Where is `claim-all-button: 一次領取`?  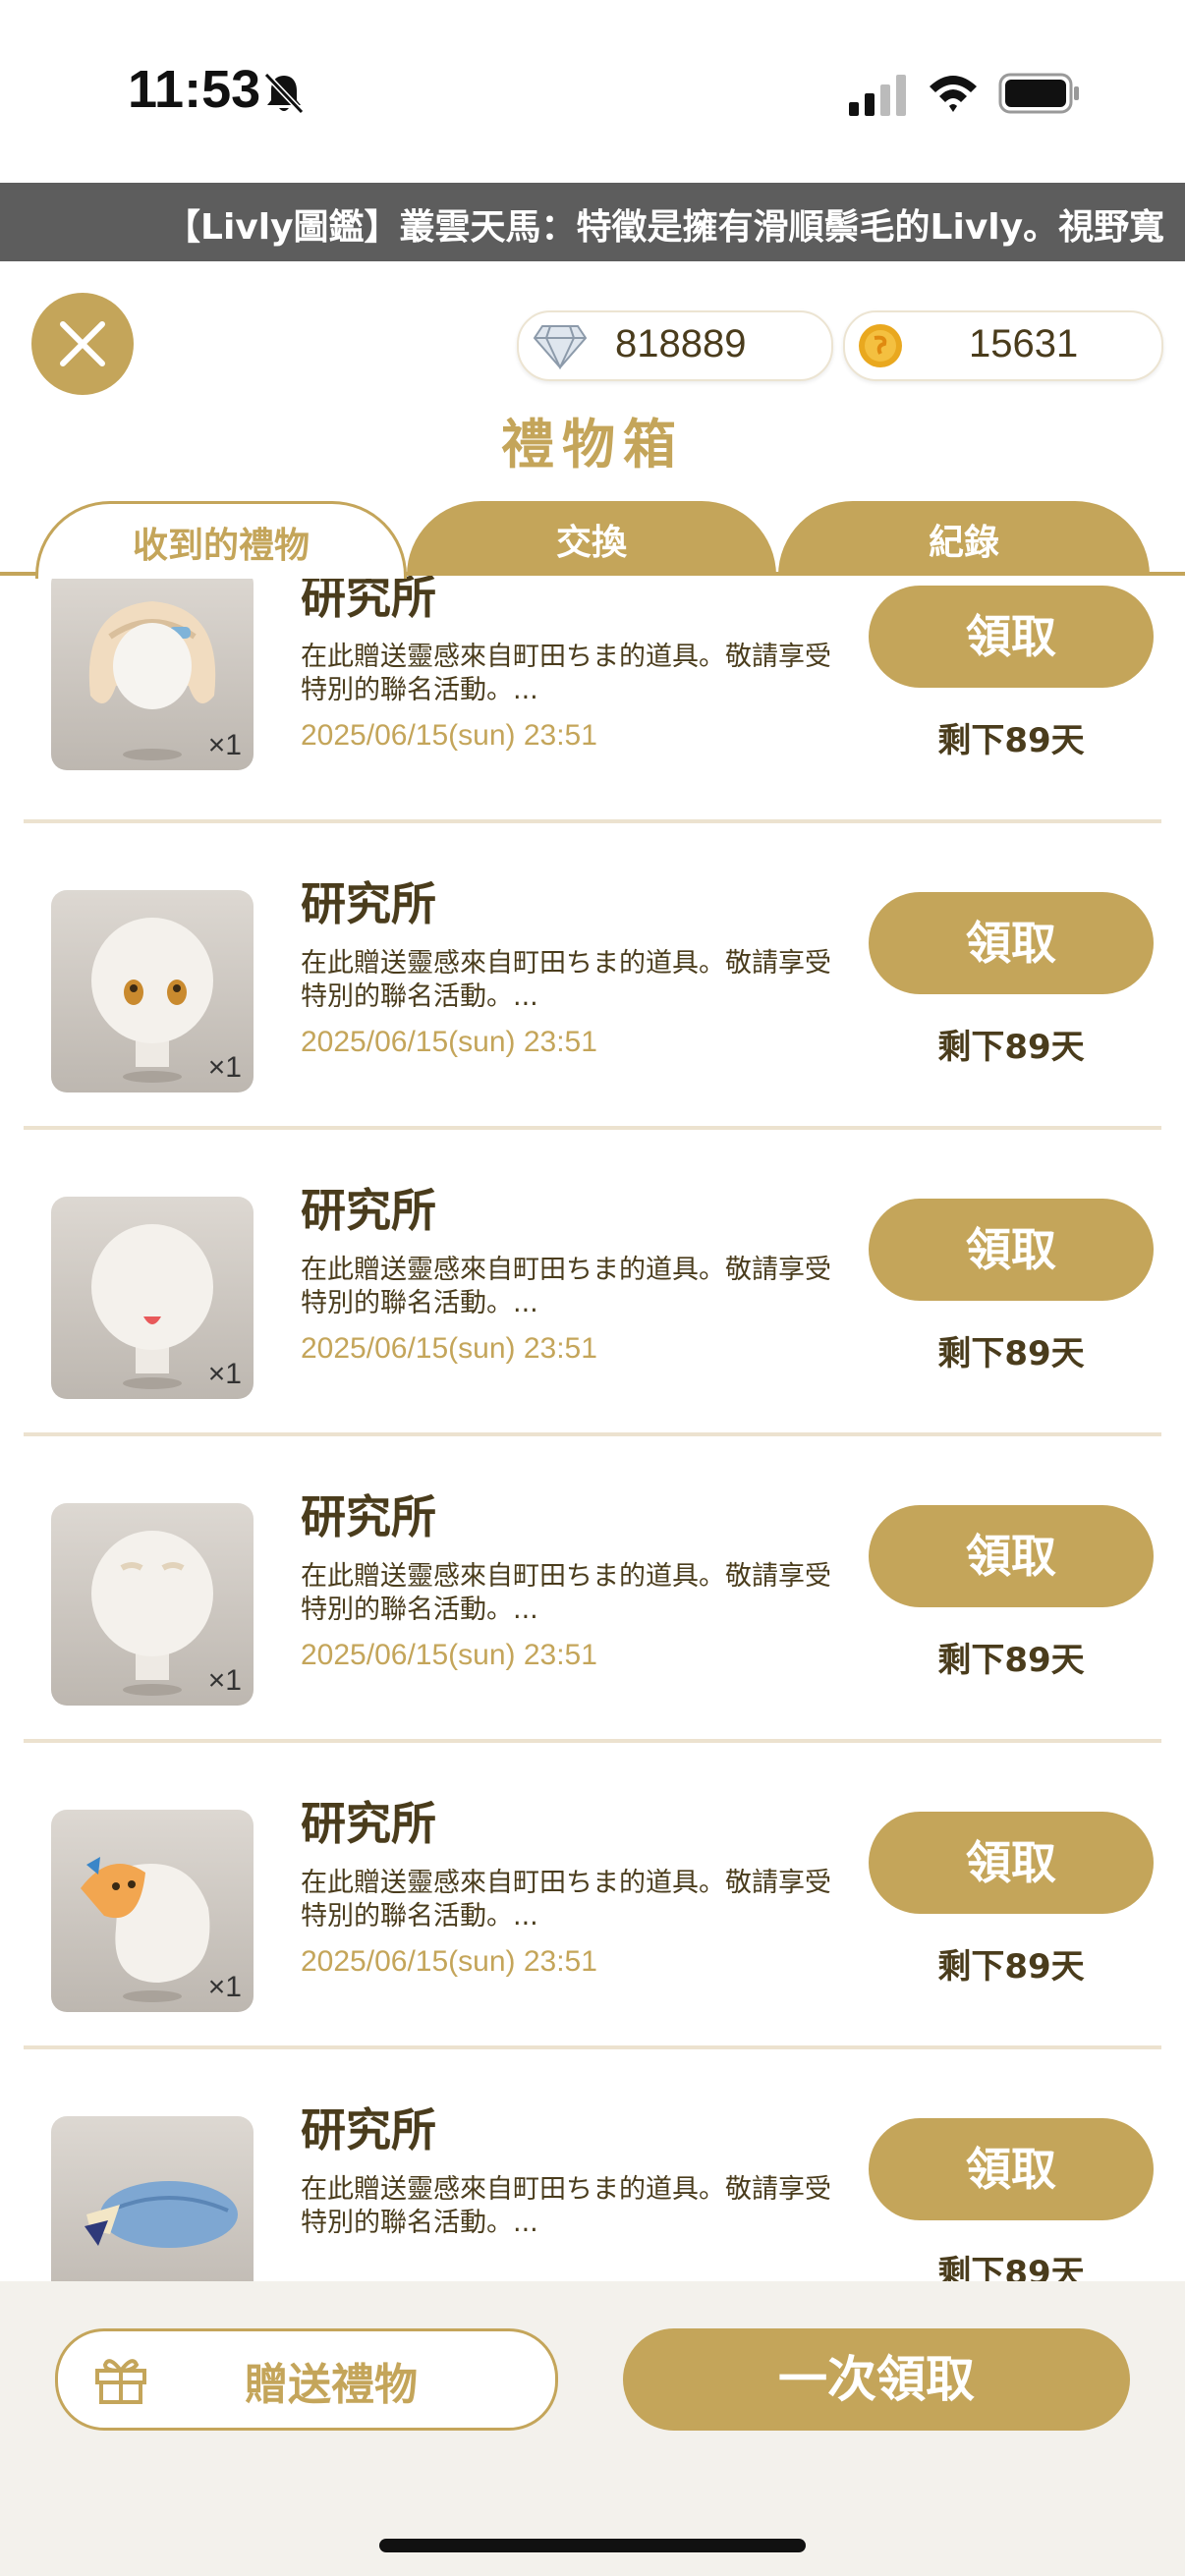
claim-all-button: 一次領取 is located at coordinates (877, 2379).